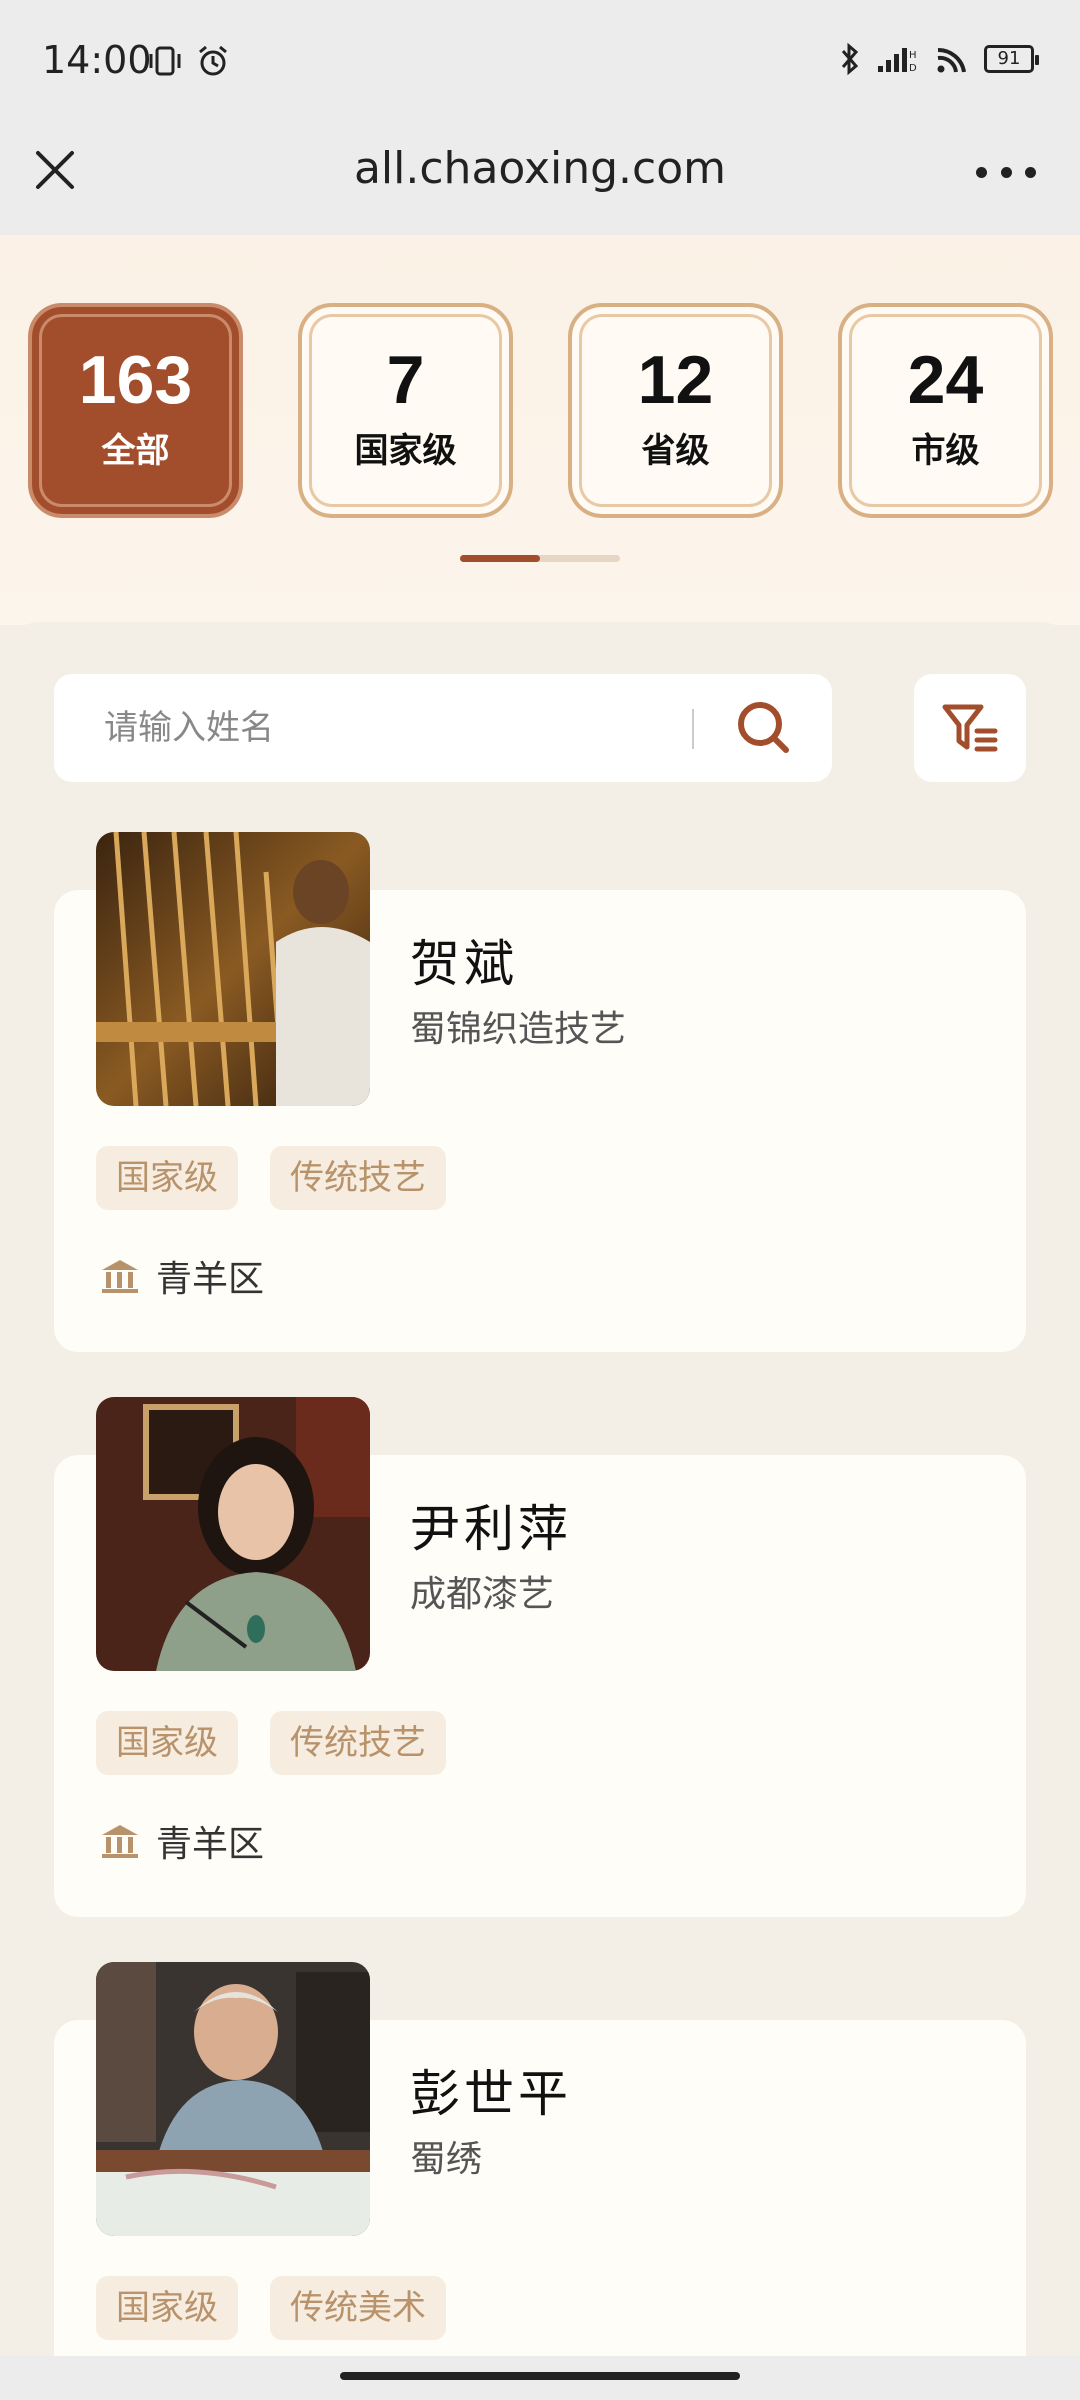 This screenshot has width=1080, height=2400. What do you see at coordinates (213, 60) in the screenshot?
I see `alarm-icon` at bounding box center [213, 60].